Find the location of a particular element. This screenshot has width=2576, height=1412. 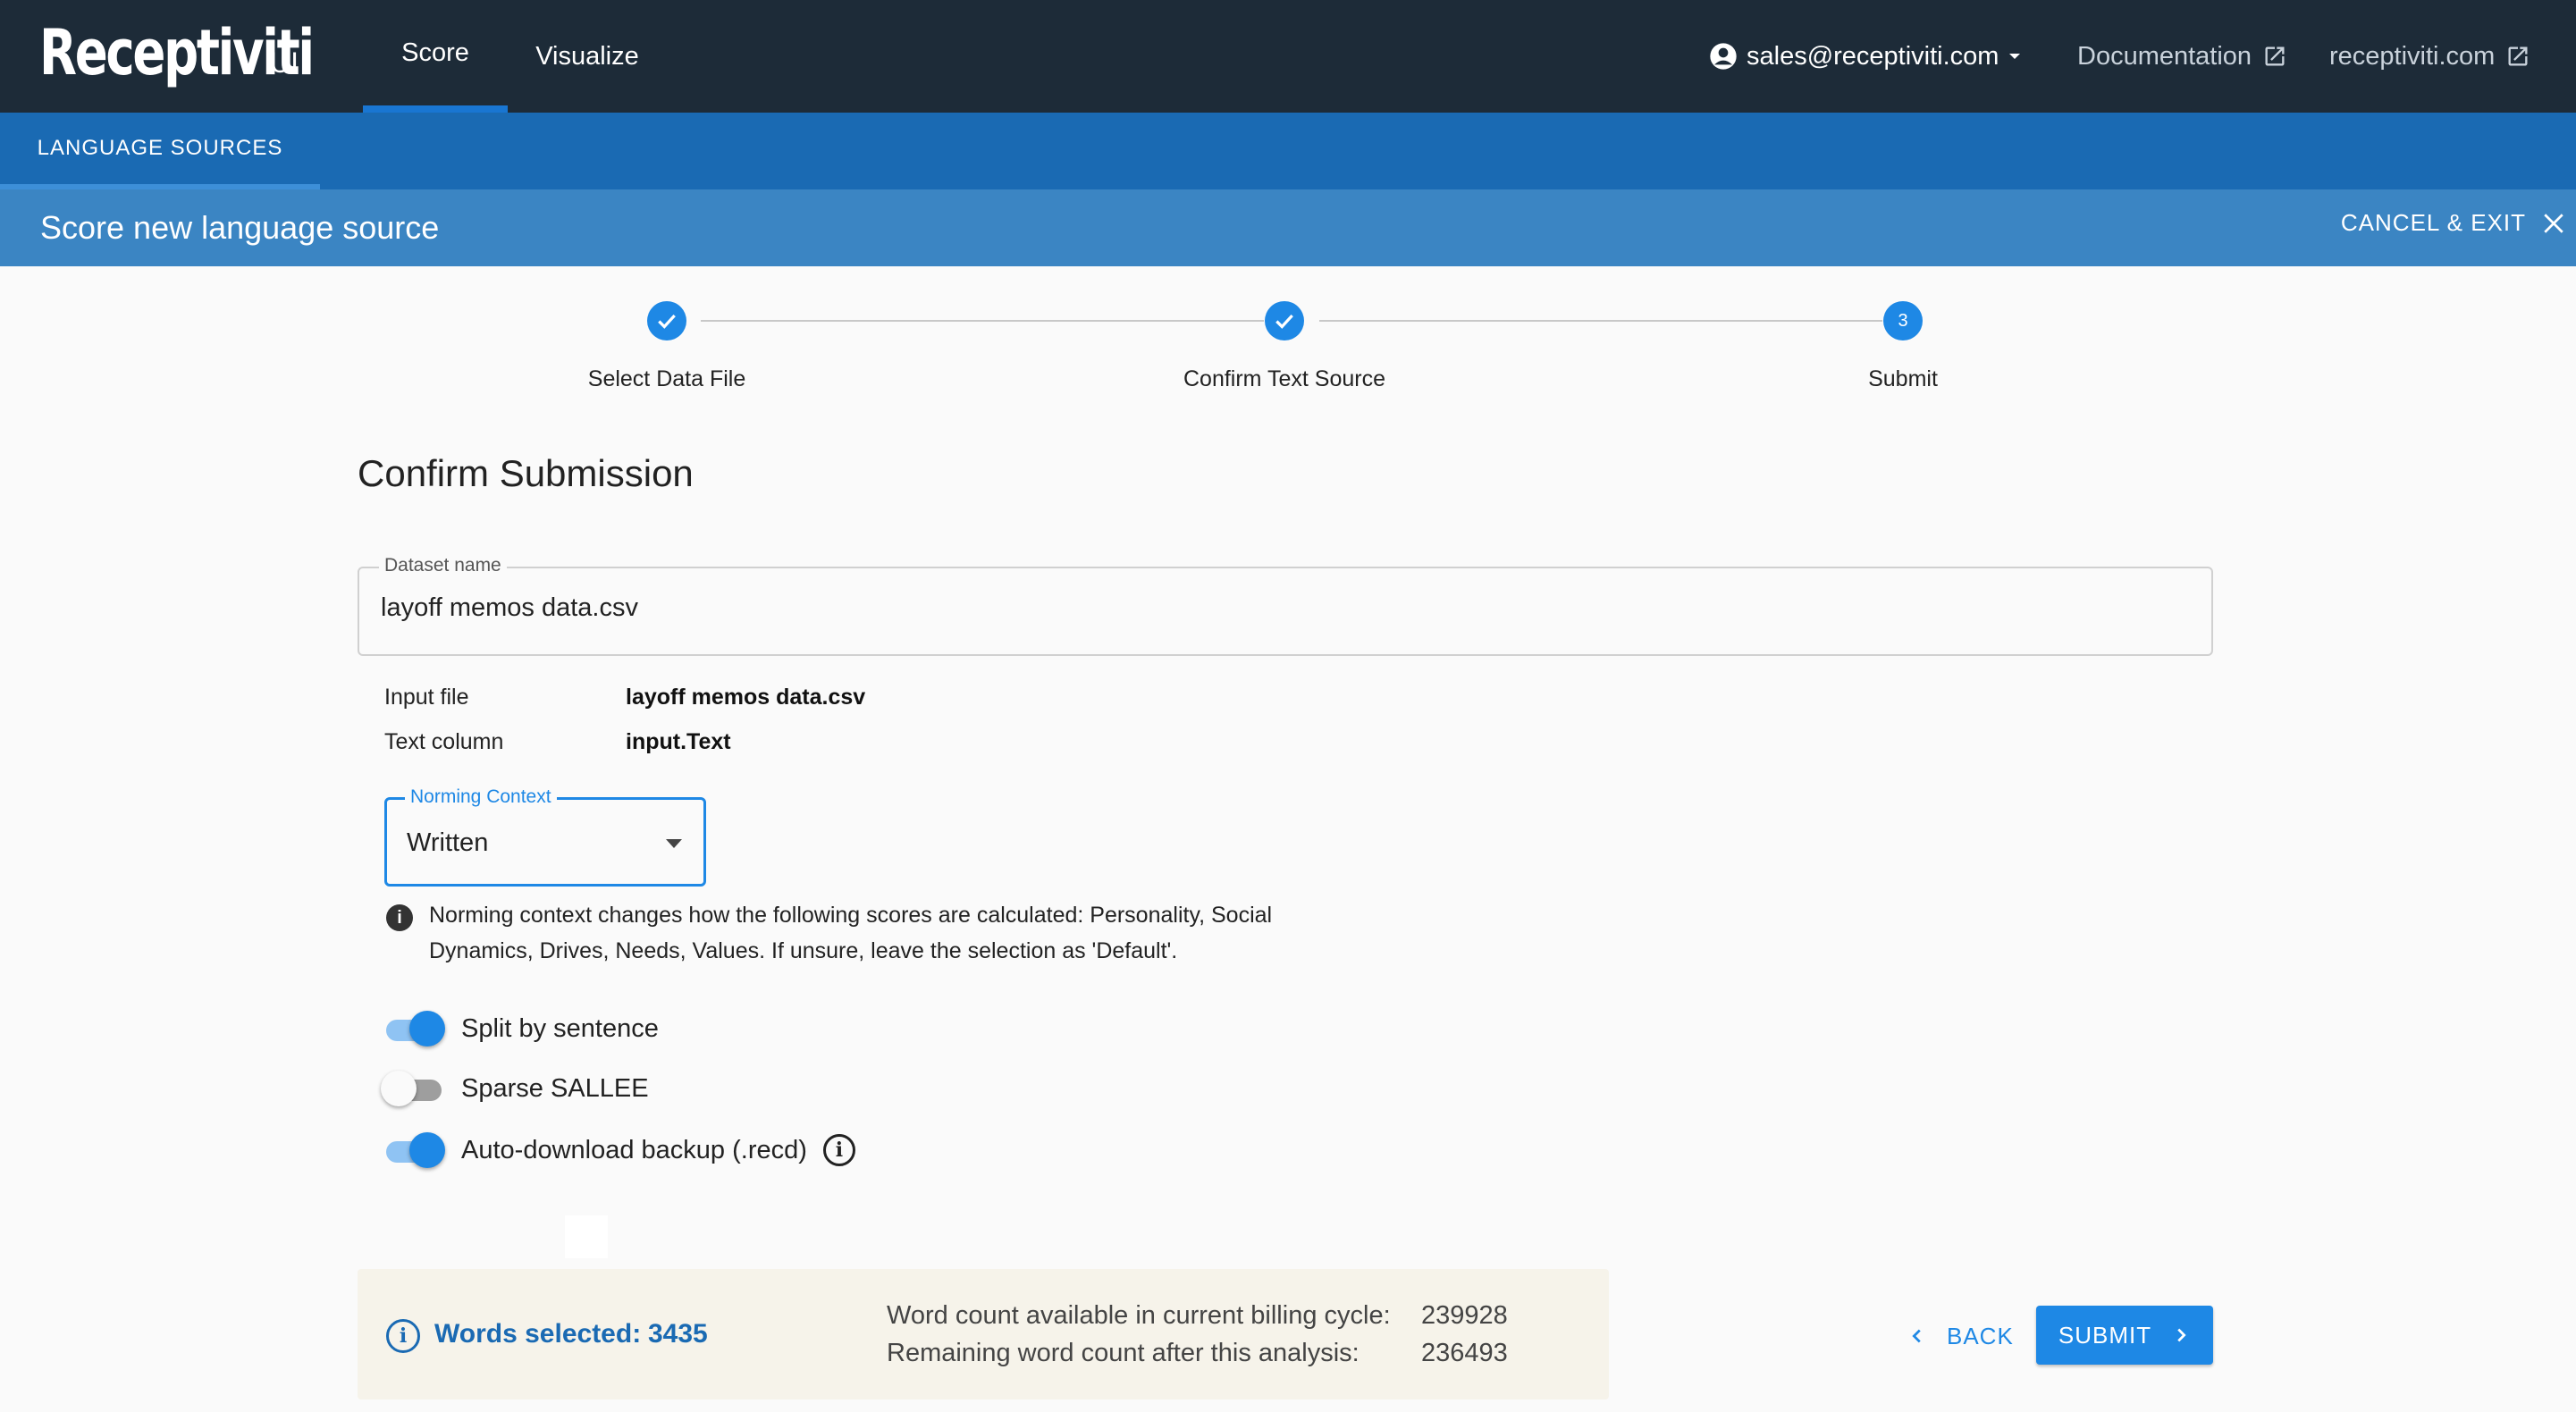

dataset-name-input is located at coordinates (1274, 608).